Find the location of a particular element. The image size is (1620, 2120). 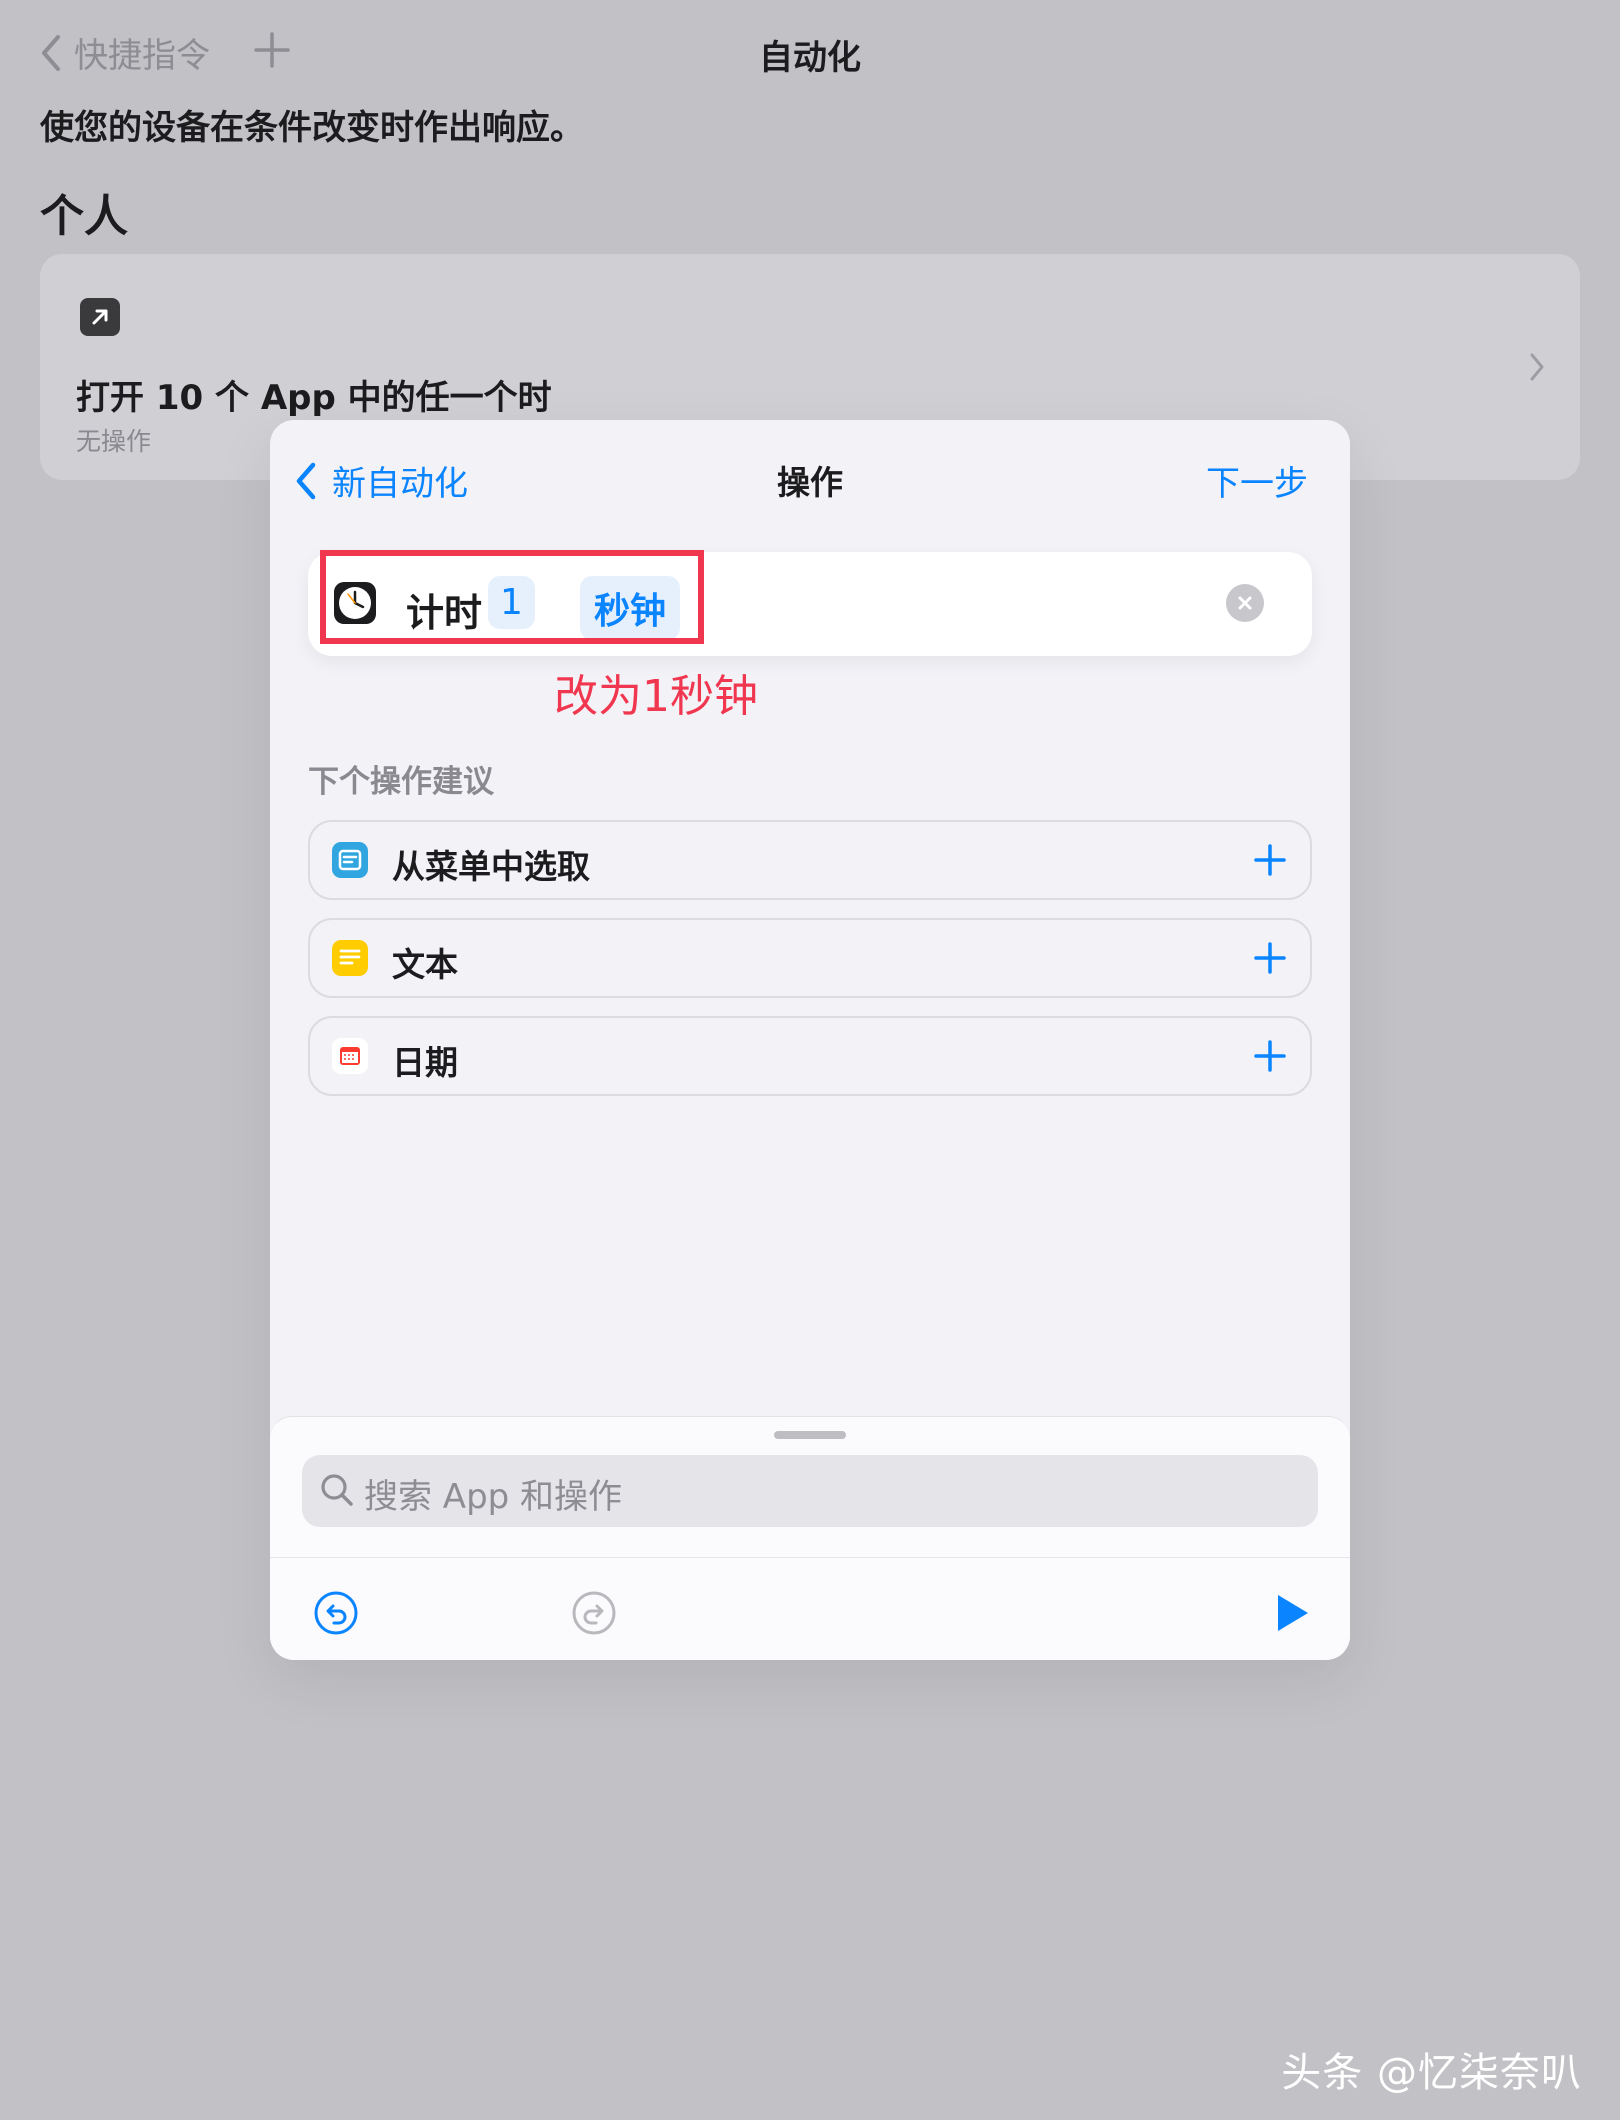

run-button is located at coordinates (1292, 1615).